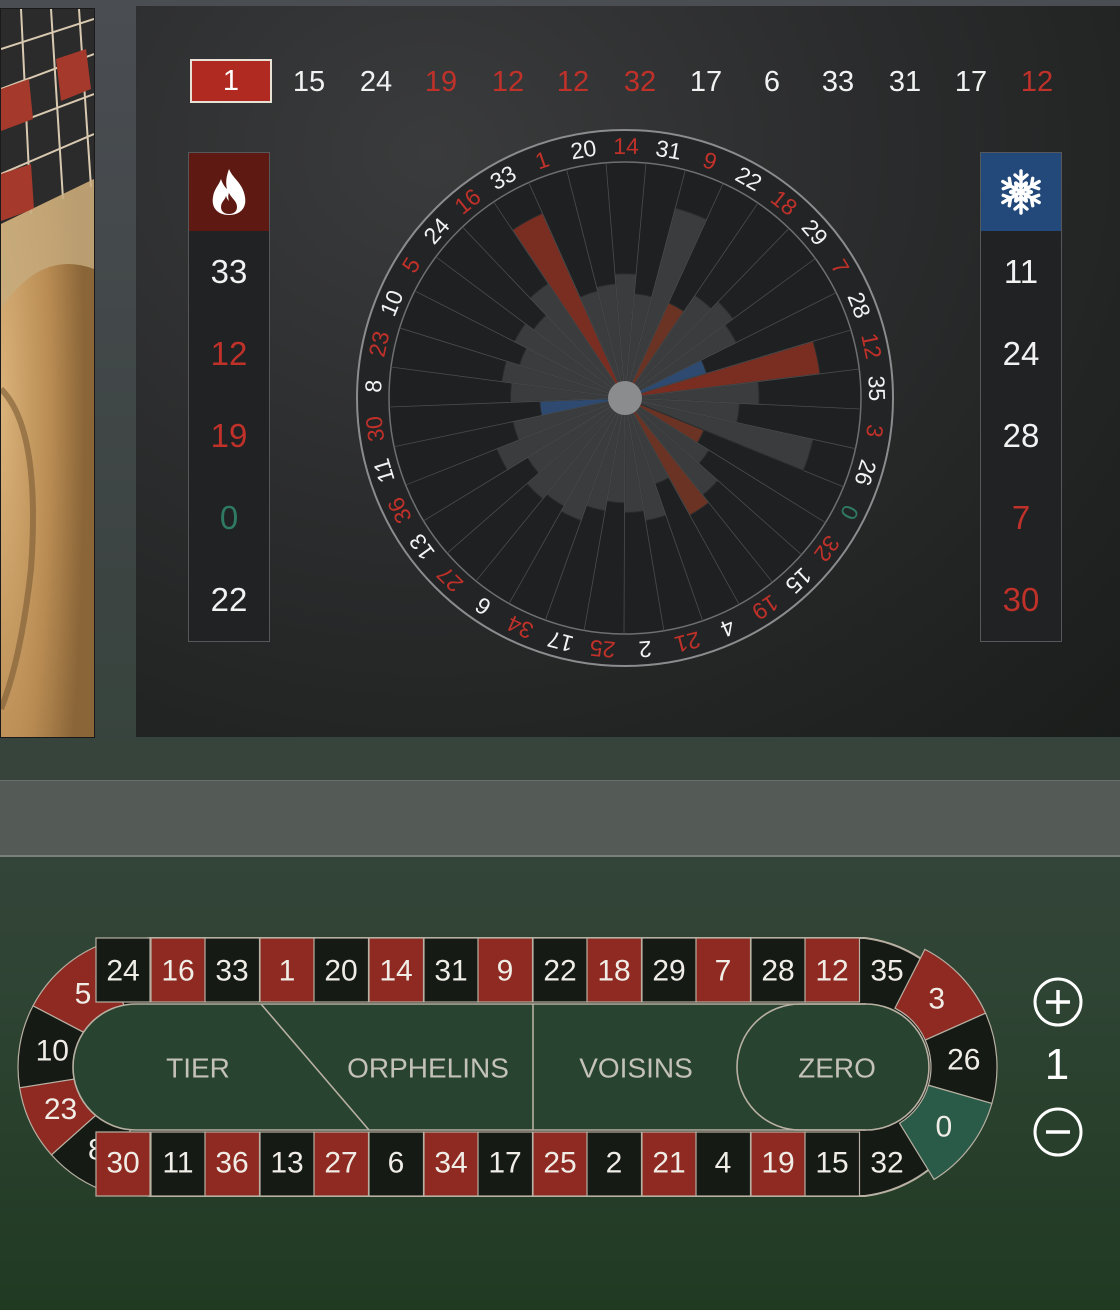 The image size is (1120, 1310). I want to click on racetrack-number: 35, so click(886, 971).